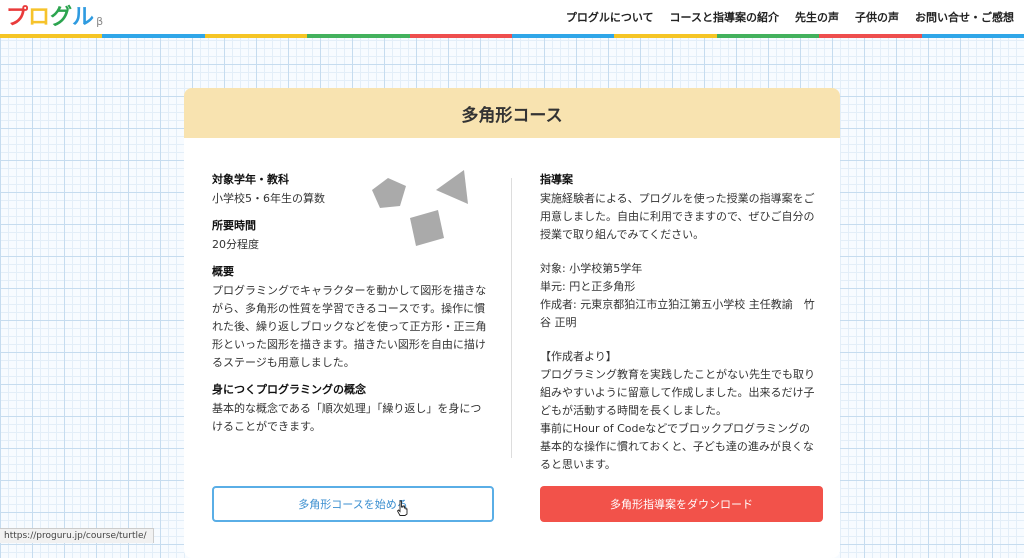  Describe the element at coordinates (817, 17) in the screenshot. I see `nav-teachers-voice: 先生の声` at that location.